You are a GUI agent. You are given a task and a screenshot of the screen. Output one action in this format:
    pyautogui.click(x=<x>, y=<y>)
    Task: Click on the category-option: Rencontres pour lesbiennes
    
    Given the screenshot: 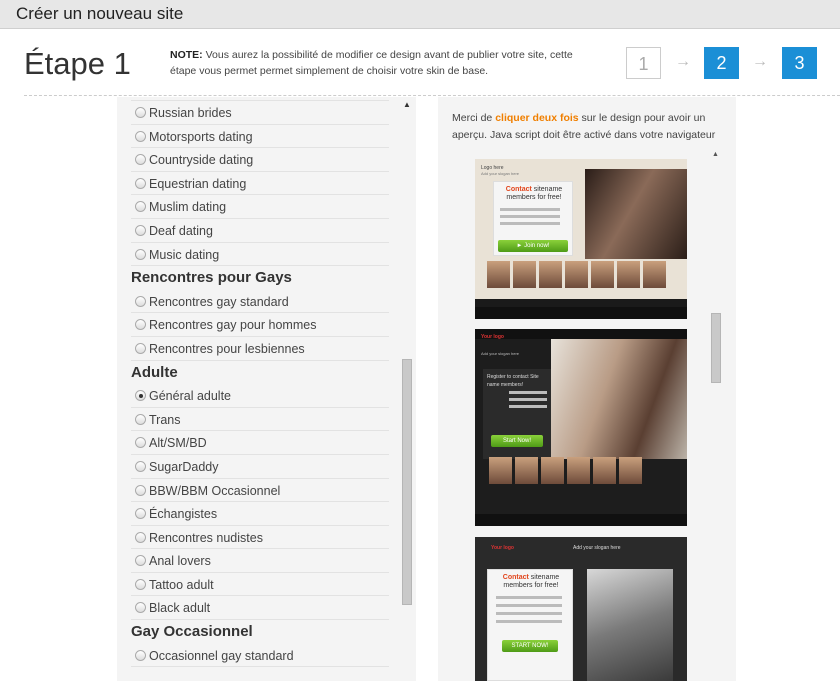 What is the action you would take?
    pyautogui.click(x=260, y=349)
    